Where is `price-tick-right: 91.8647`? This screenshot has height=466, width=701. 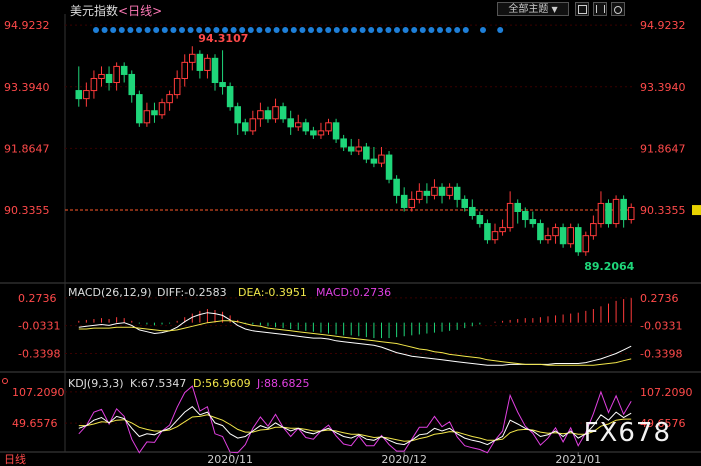
price-tick-right: 91.8647 is located at coordinates (663, 148).